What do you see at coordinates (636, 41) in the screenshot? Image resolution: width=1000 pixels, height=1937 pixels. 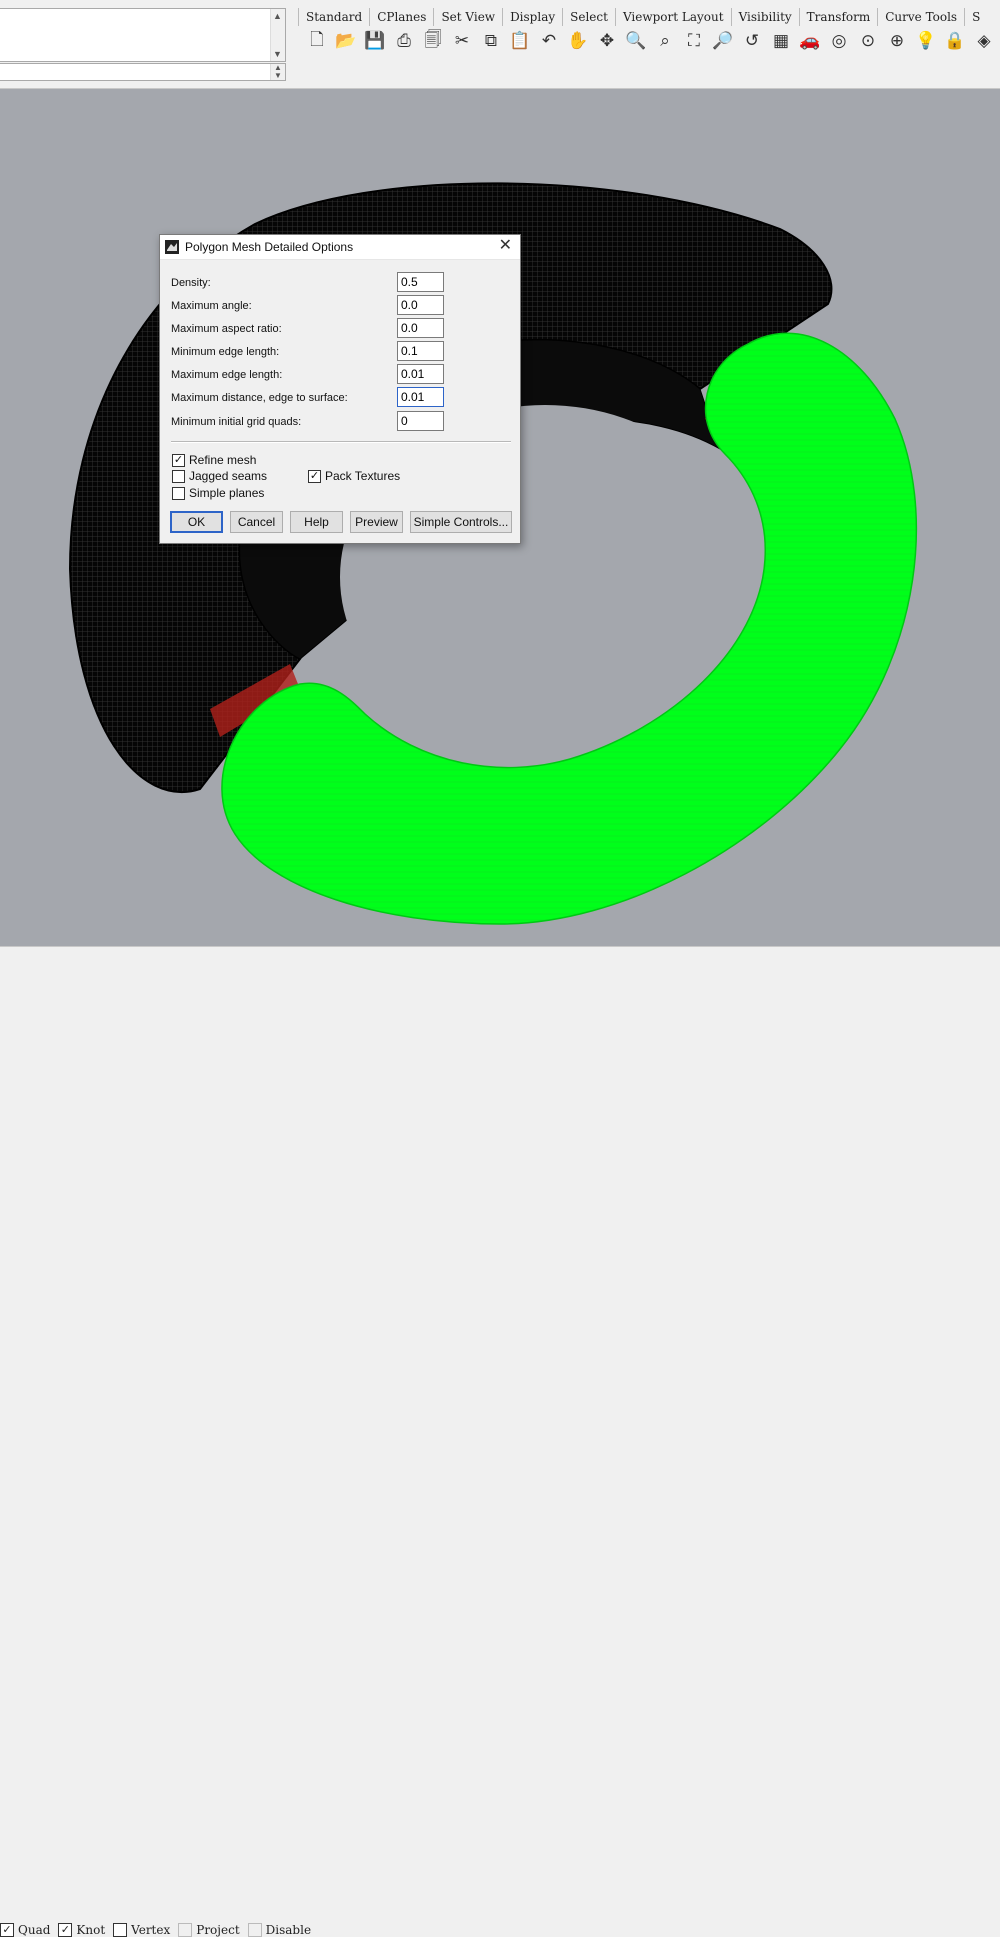 I see `zoom-icon: 🔍` at bounding box center [636, 41].